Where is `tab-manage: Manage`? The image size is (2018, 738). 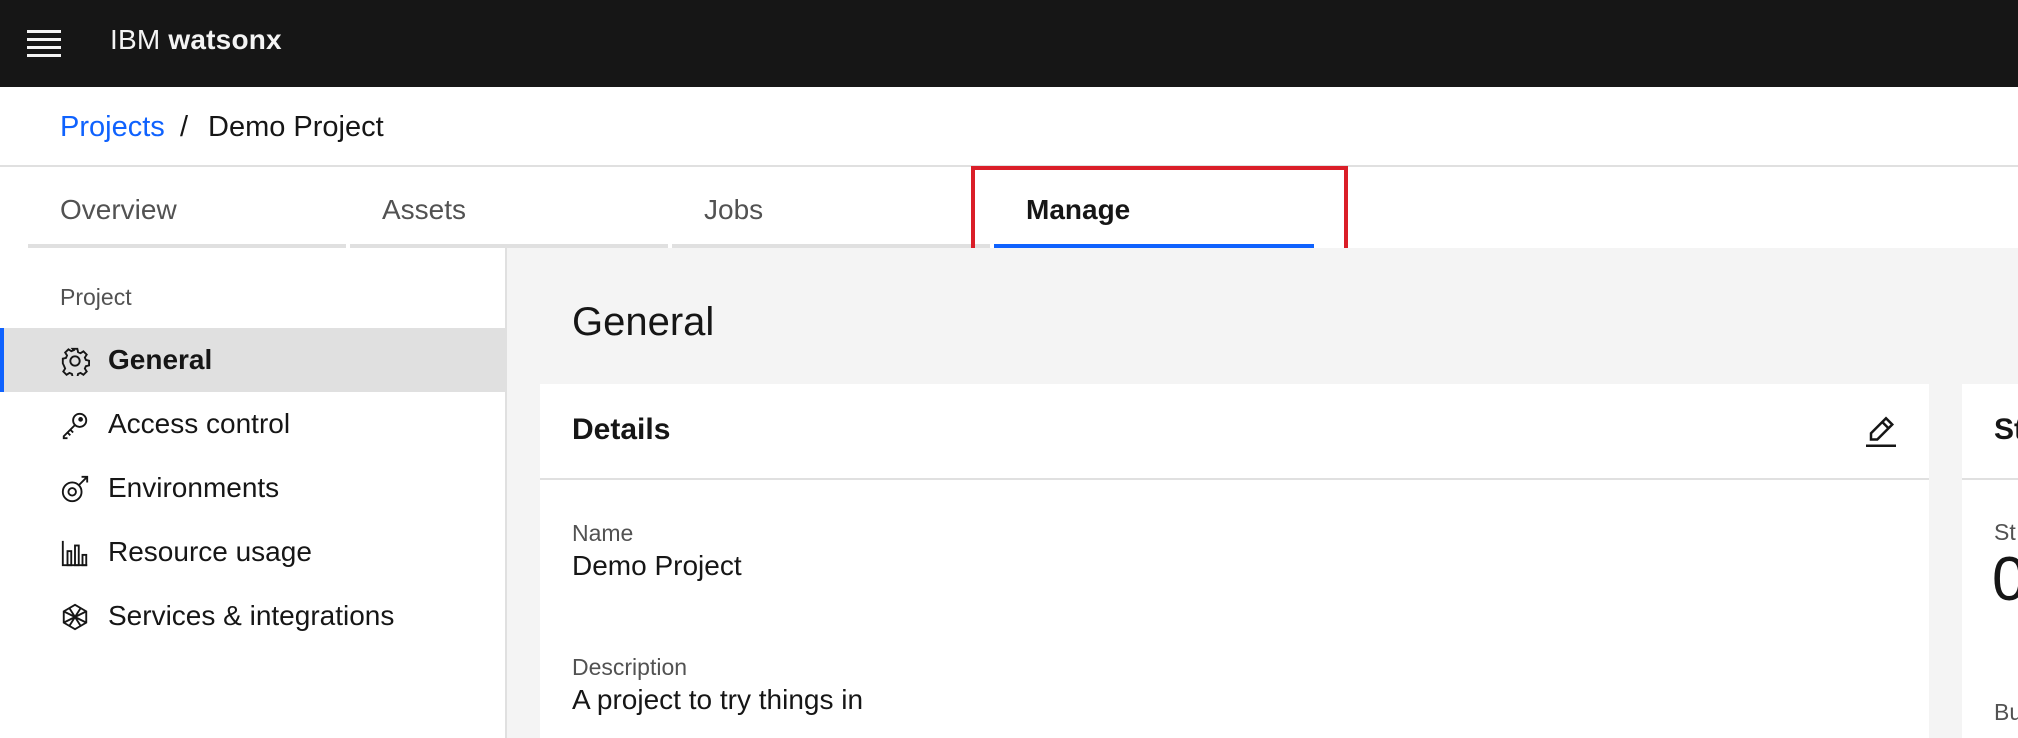
tab-manage: Manage is located at coordinates (1154, 208).